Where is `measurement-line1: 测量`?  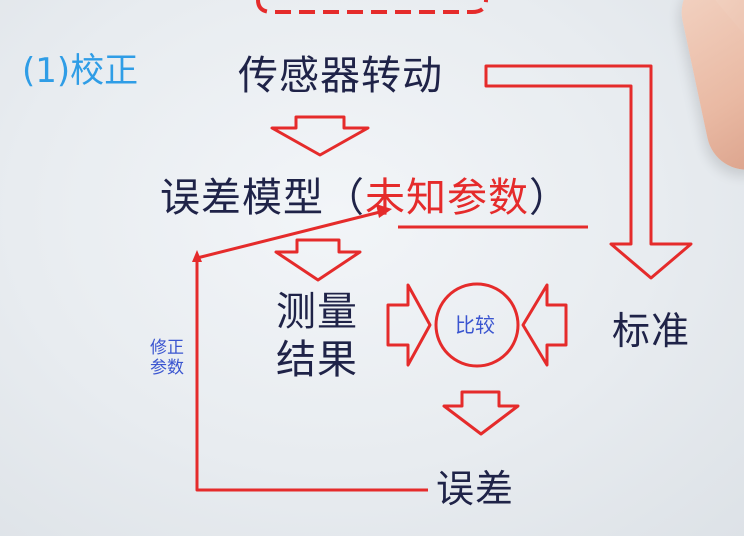
measurement-line1: 测量 is located at coordinates (317, 312).